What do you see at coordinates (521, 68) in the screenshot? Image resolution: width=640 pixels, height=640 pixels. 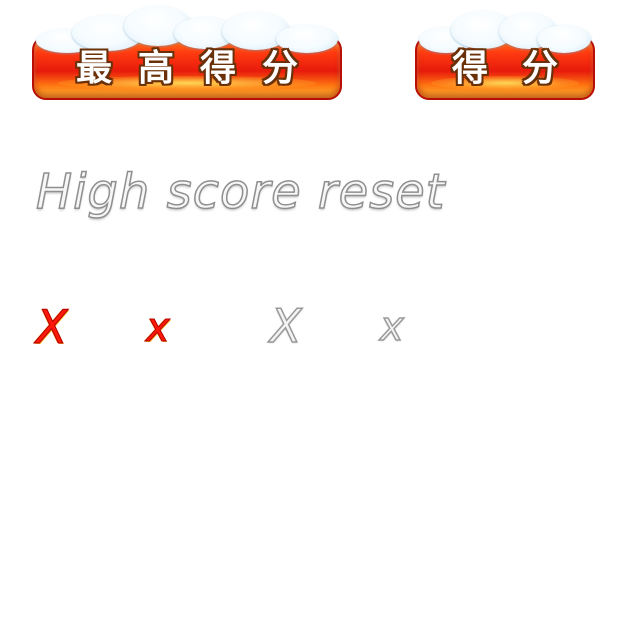 I see `score-label: 得分` at bounding box center [521, 68].